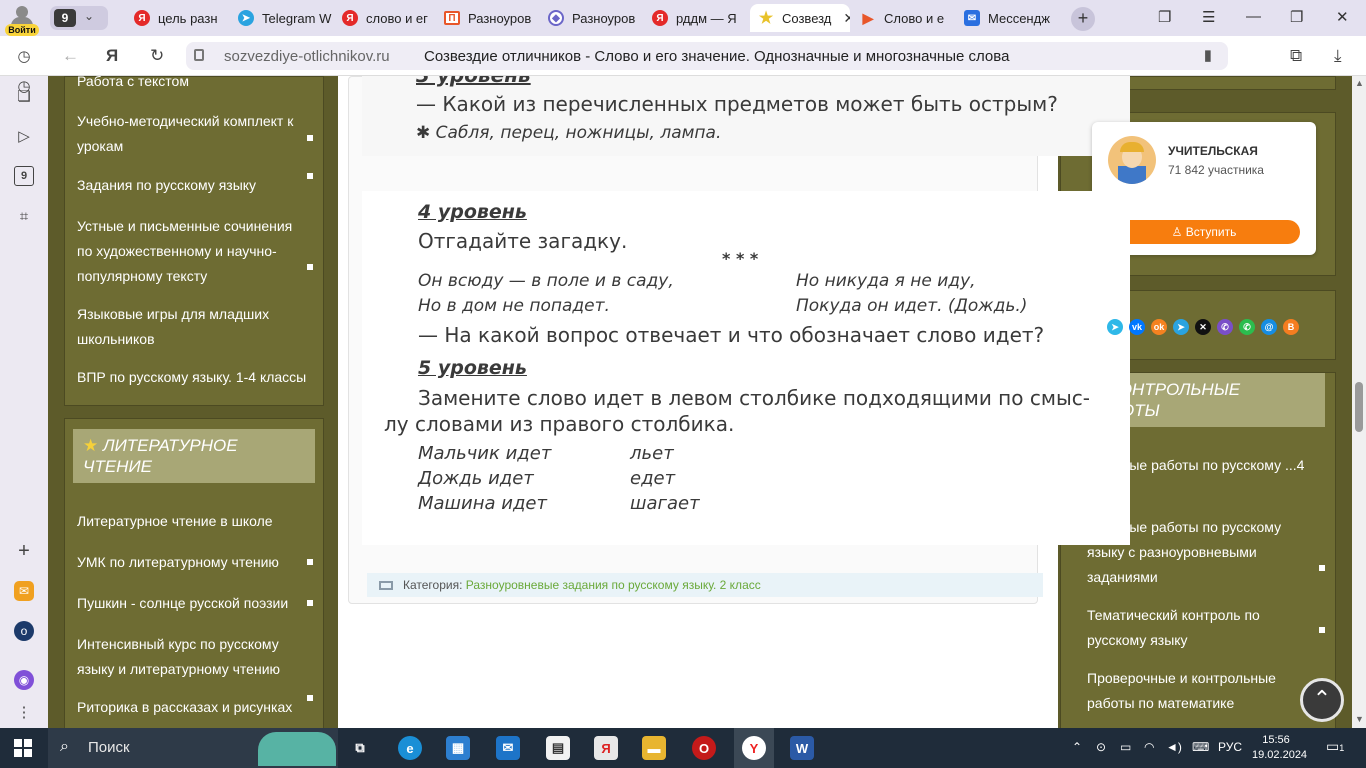 The image size is (1366, 768). What do you see at coordinates (24, 712) in the screenshot?
I see `more-icon: ⋮` at bounding box center [24, 712].